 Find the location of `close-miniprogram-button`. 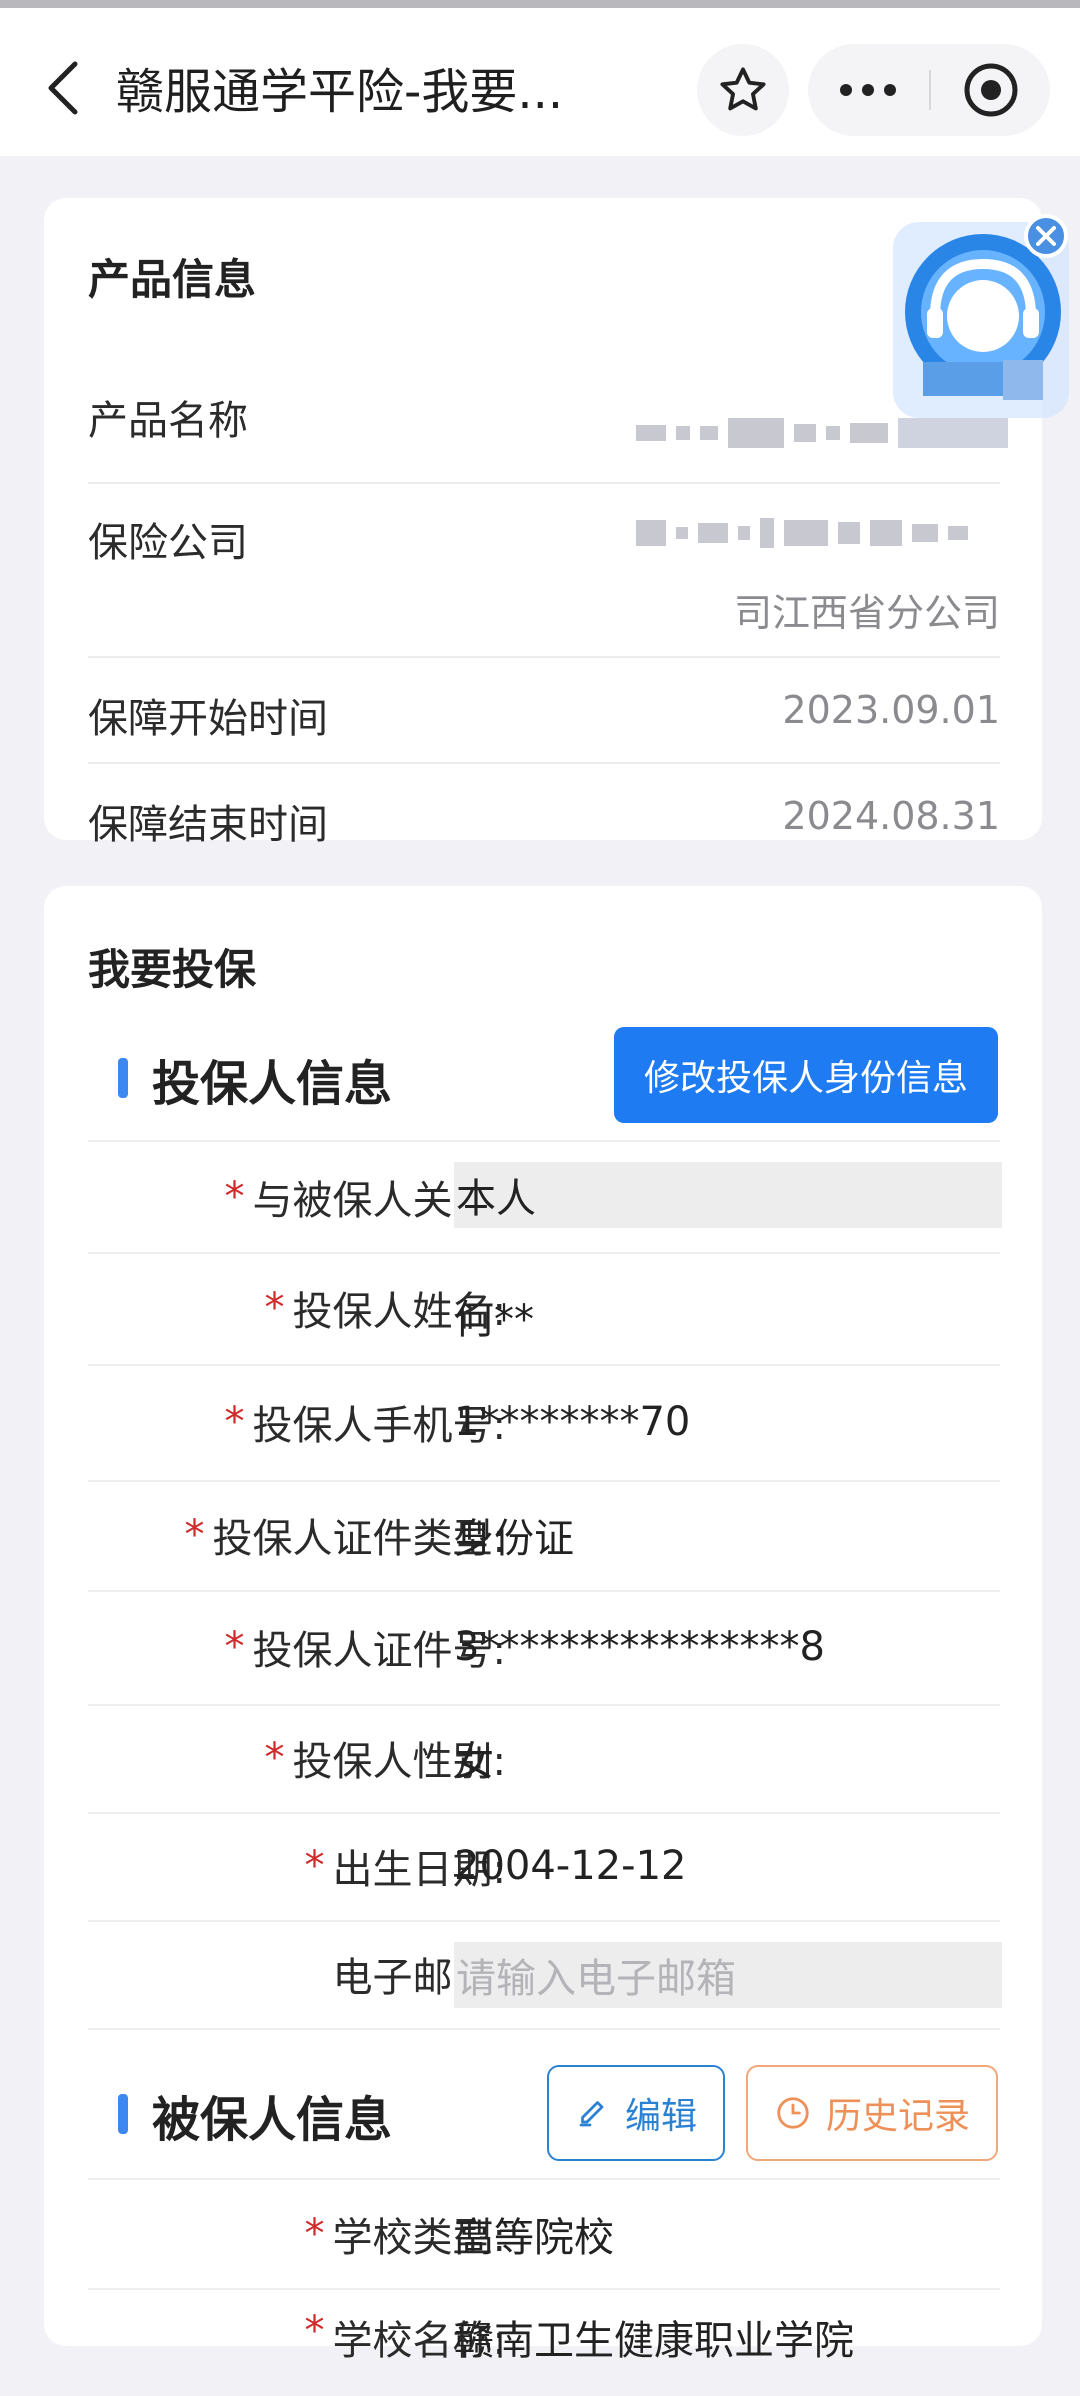

close-miniprogram-button is located at coordinates (990, 90).